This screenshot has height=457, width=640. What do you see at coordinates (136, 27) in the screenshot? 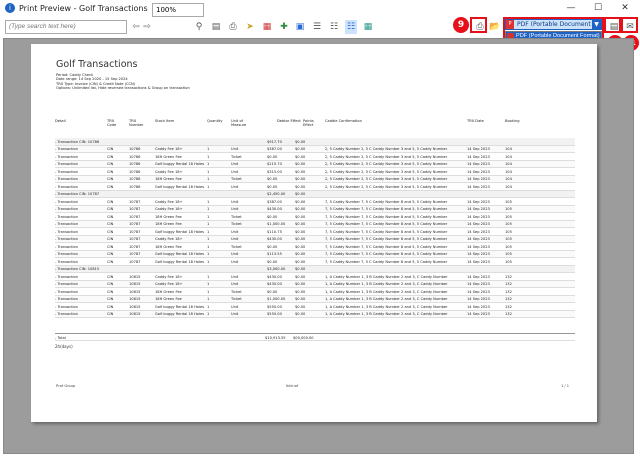
I see `find-prev-icon: ⇦` at bounding box center [136, 27].